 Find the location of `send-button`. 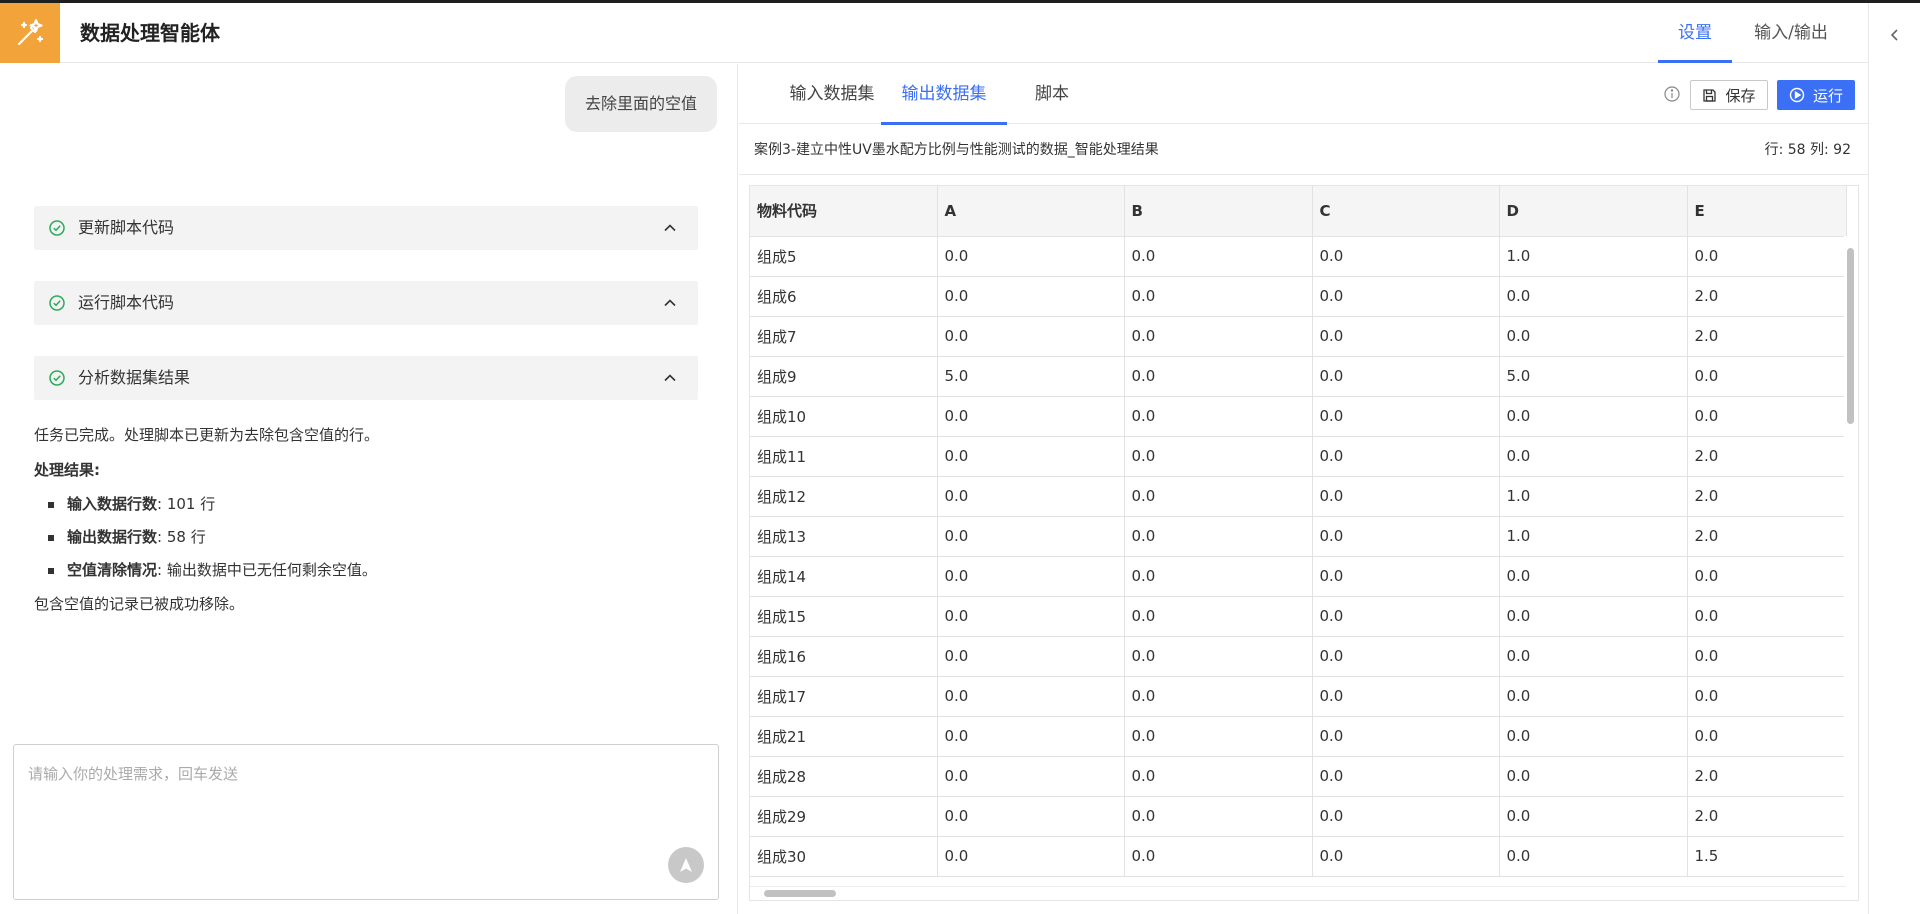

send-button is located at coordinates (686, 865).